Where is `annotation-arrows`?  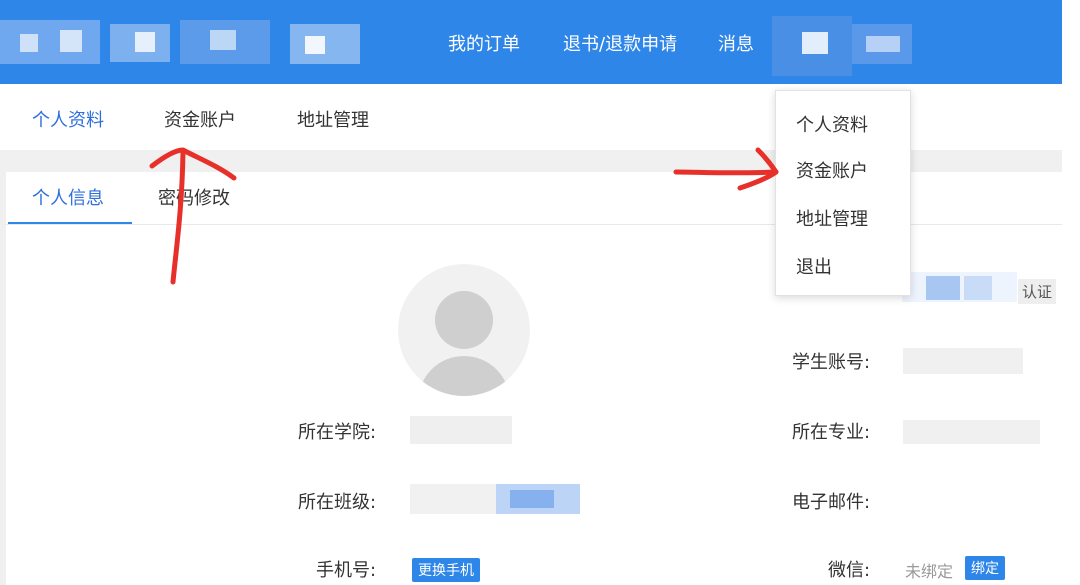 annotation-arrows is located at coordinates (464, 216).